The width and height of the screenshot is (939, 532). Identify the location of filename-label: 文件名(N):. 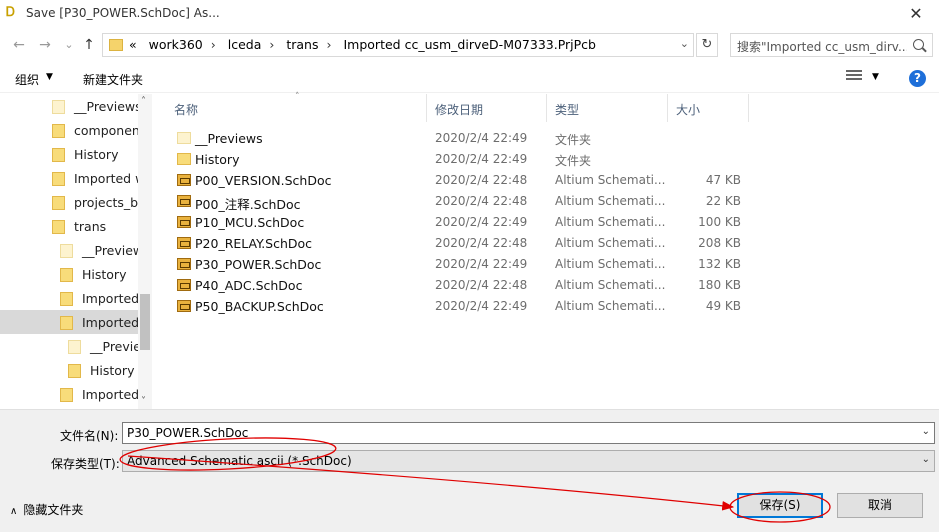
(89, 436).